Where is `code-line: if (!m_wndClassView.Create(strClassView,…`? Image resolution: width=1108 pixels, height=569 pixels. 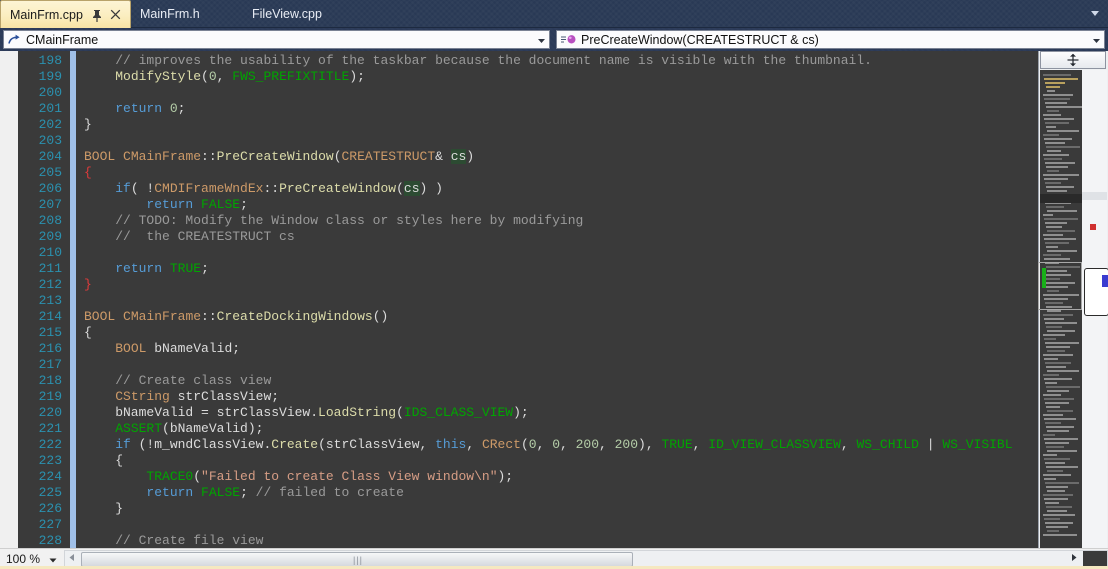 code-line: if (!m_wndClassView.Create(strClassView,… is located at coordinates (548, 445).